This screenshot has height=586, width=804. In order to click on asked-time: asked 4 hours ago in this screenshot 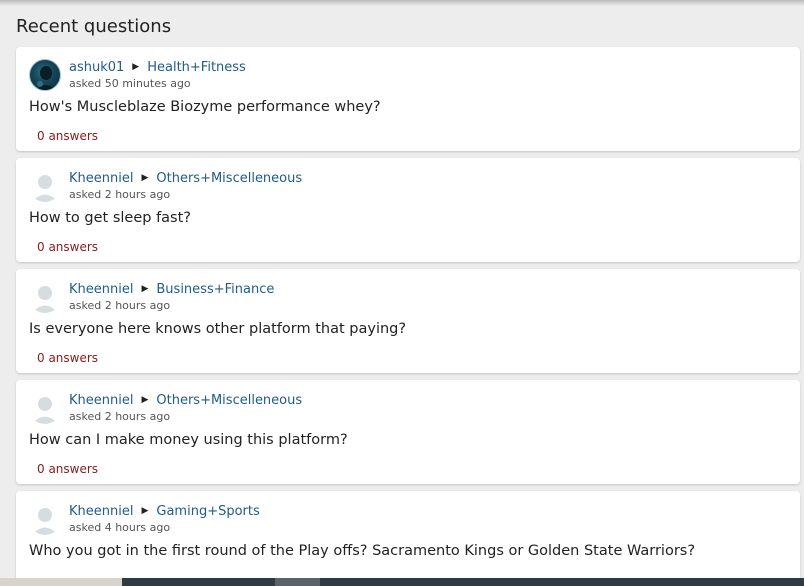, I will do `click(120, 527)`.